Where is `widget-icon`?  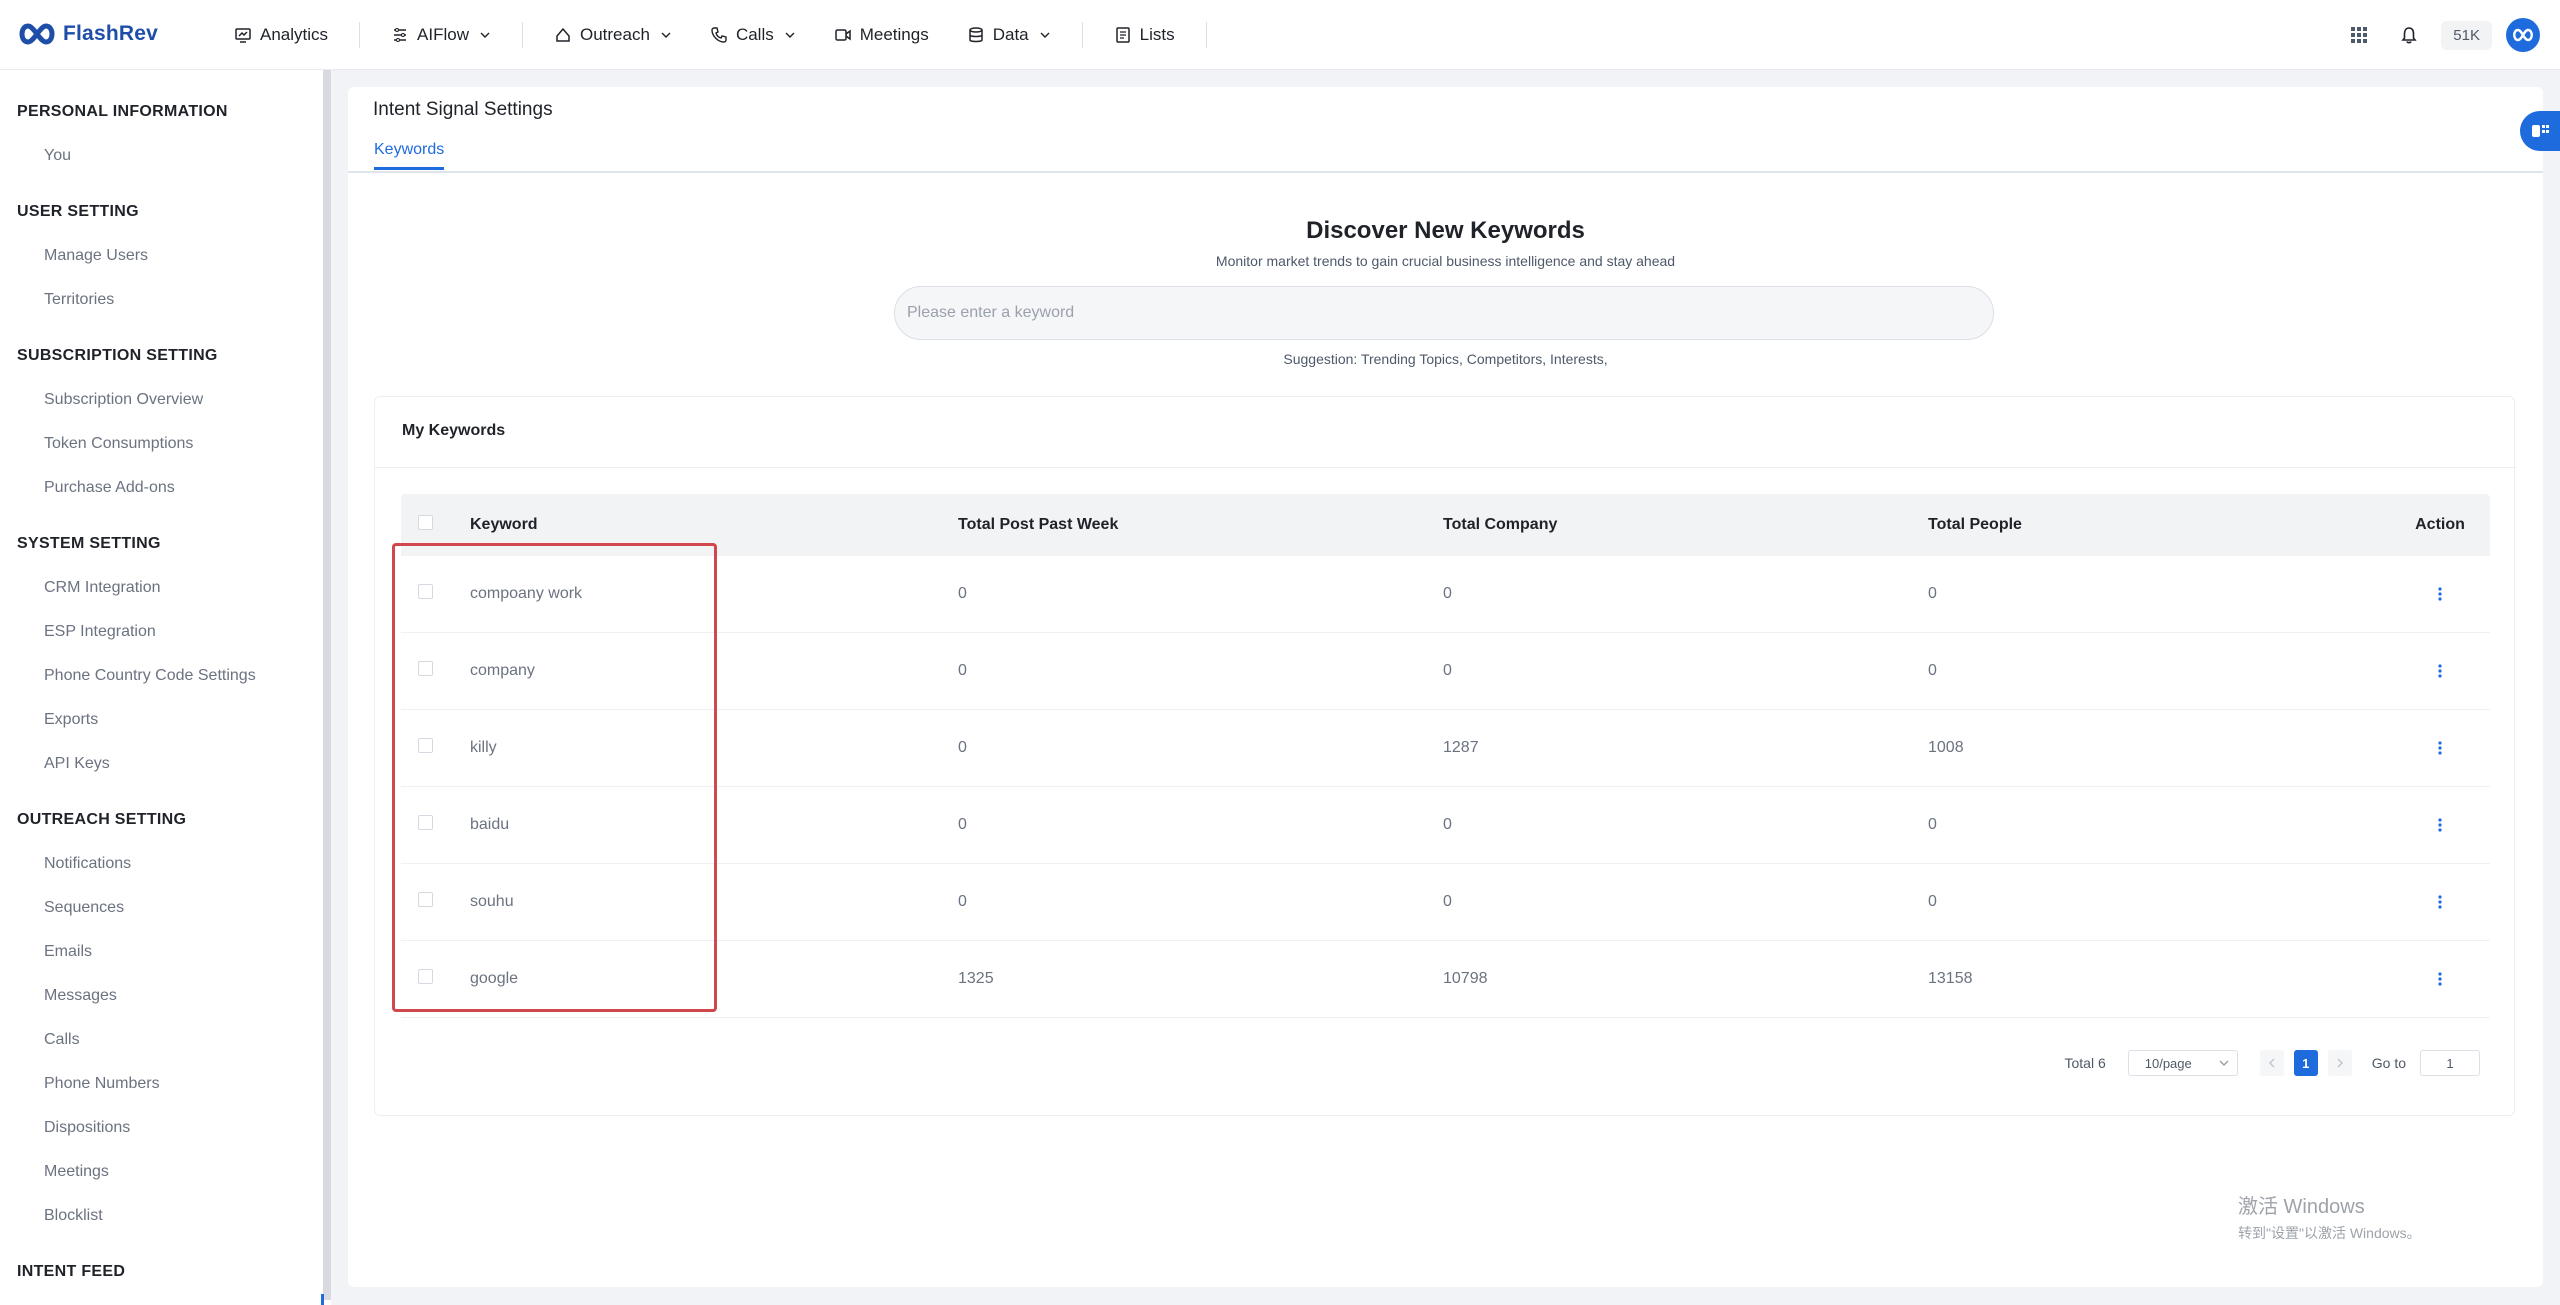 widget-icon is located at coordinates (2540, 131).